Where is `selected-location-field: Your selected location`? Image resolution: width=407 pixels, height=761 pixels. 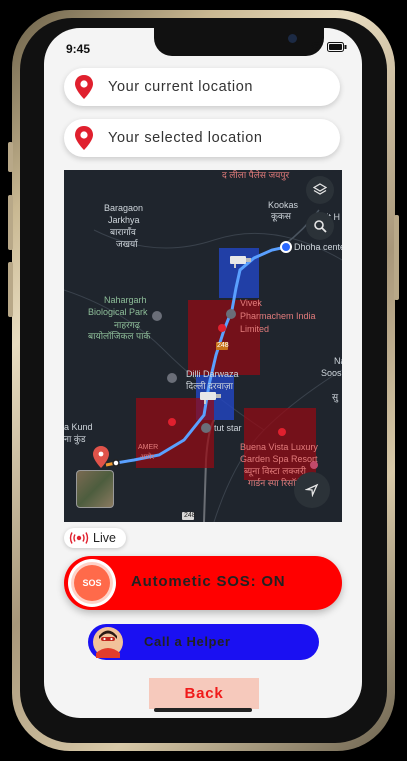 selected-location-field: Your selected location is located at coordinates (202, 138).